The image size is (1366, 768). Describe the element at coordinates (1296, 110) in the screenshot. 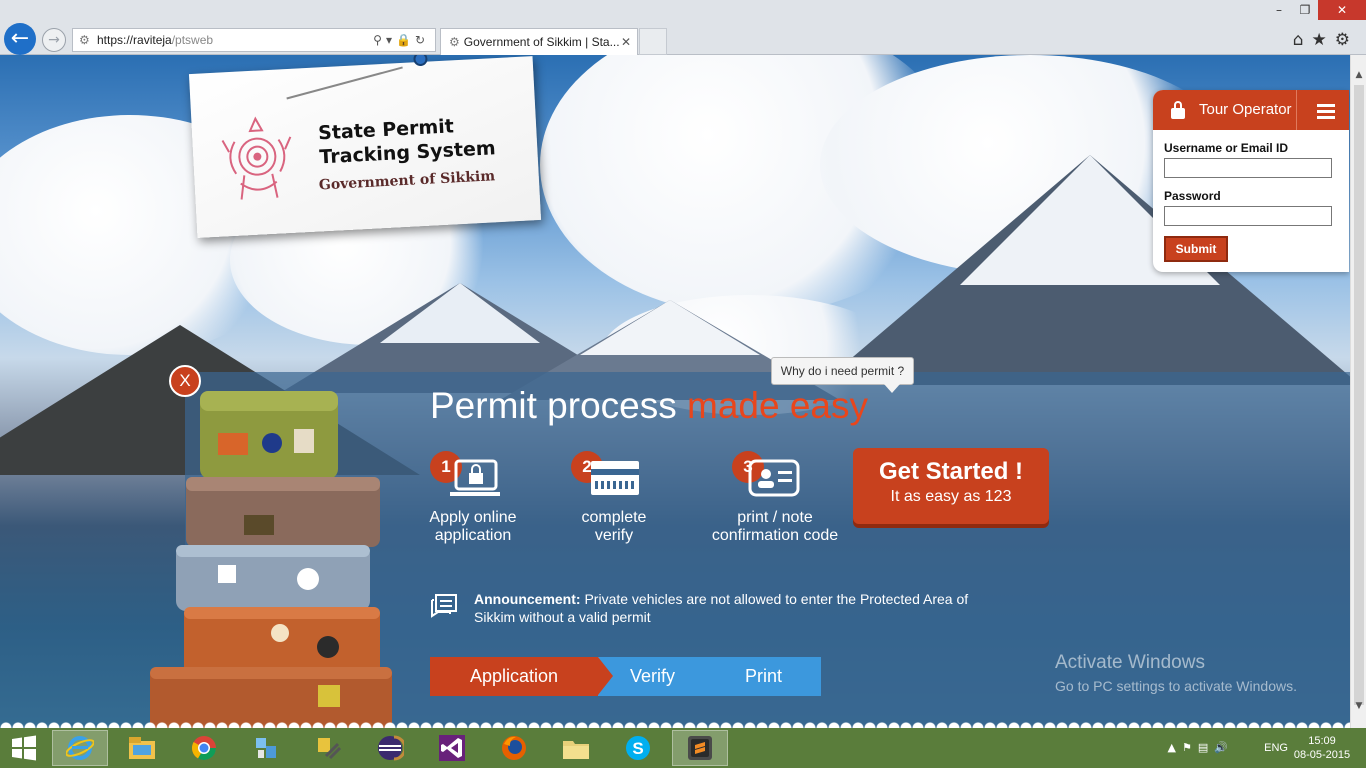

I see `header-divider` at that location.